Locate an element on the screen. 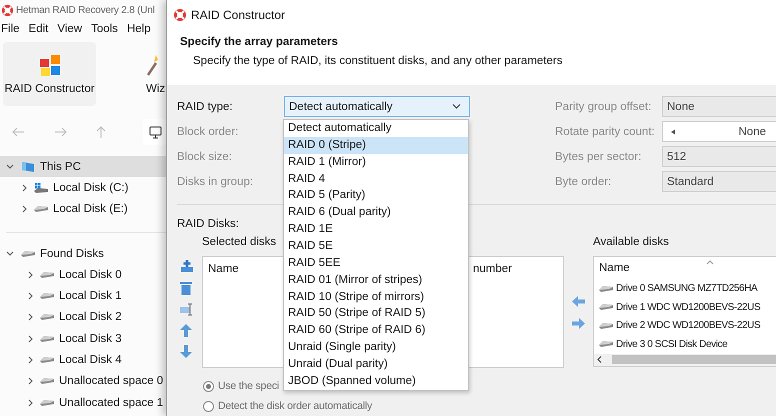  raid-type-dropdown: Detect automatically is located at coordinates (377, 106).